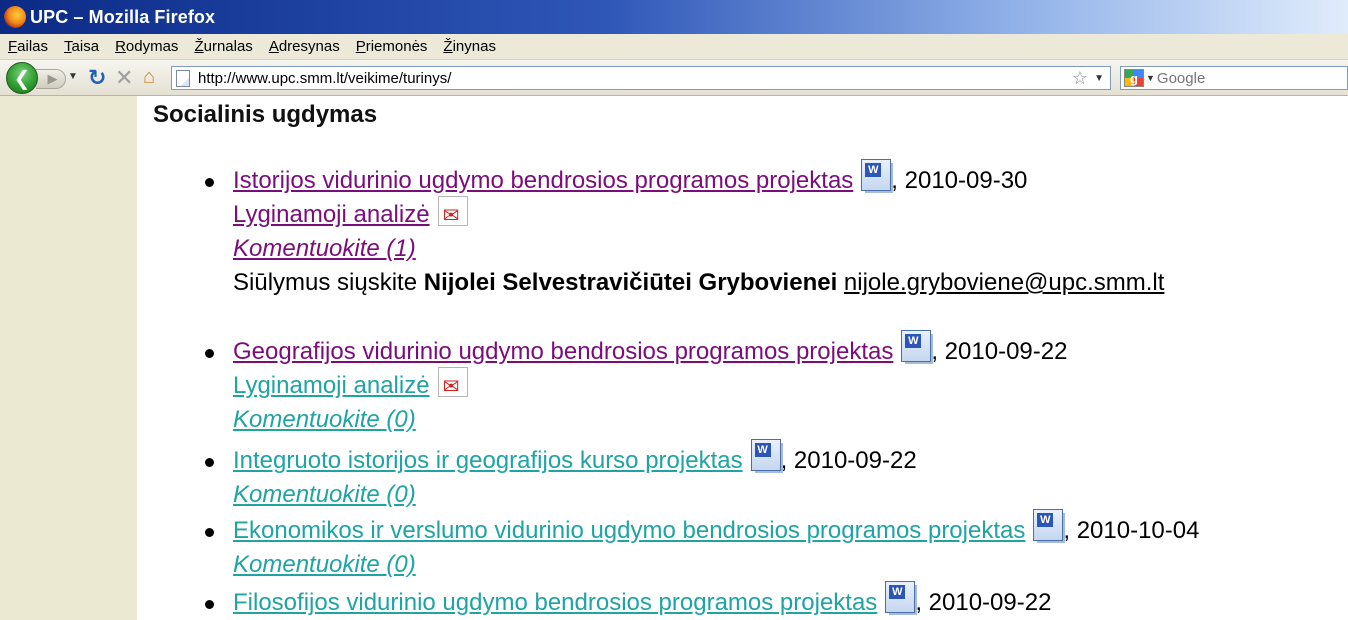 This screenshot has height=620, width=1348. What do you see at coordinates (469, 46) in the screenshot?
I see `menu-zinynas: Žinynas` at bounding box center [469, 46].